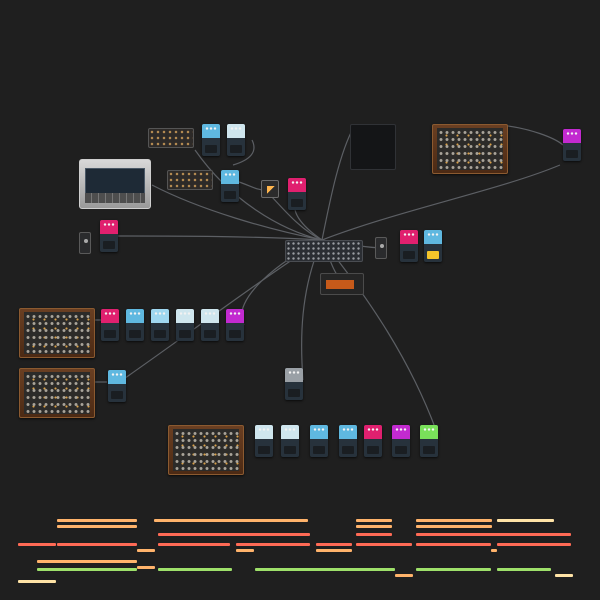 The width and height of the screenshot is (600, 600). What do you see at coordinates (210, 325) in the screenshot?
I see `pedal-p14` at bounding box center [210, 325].